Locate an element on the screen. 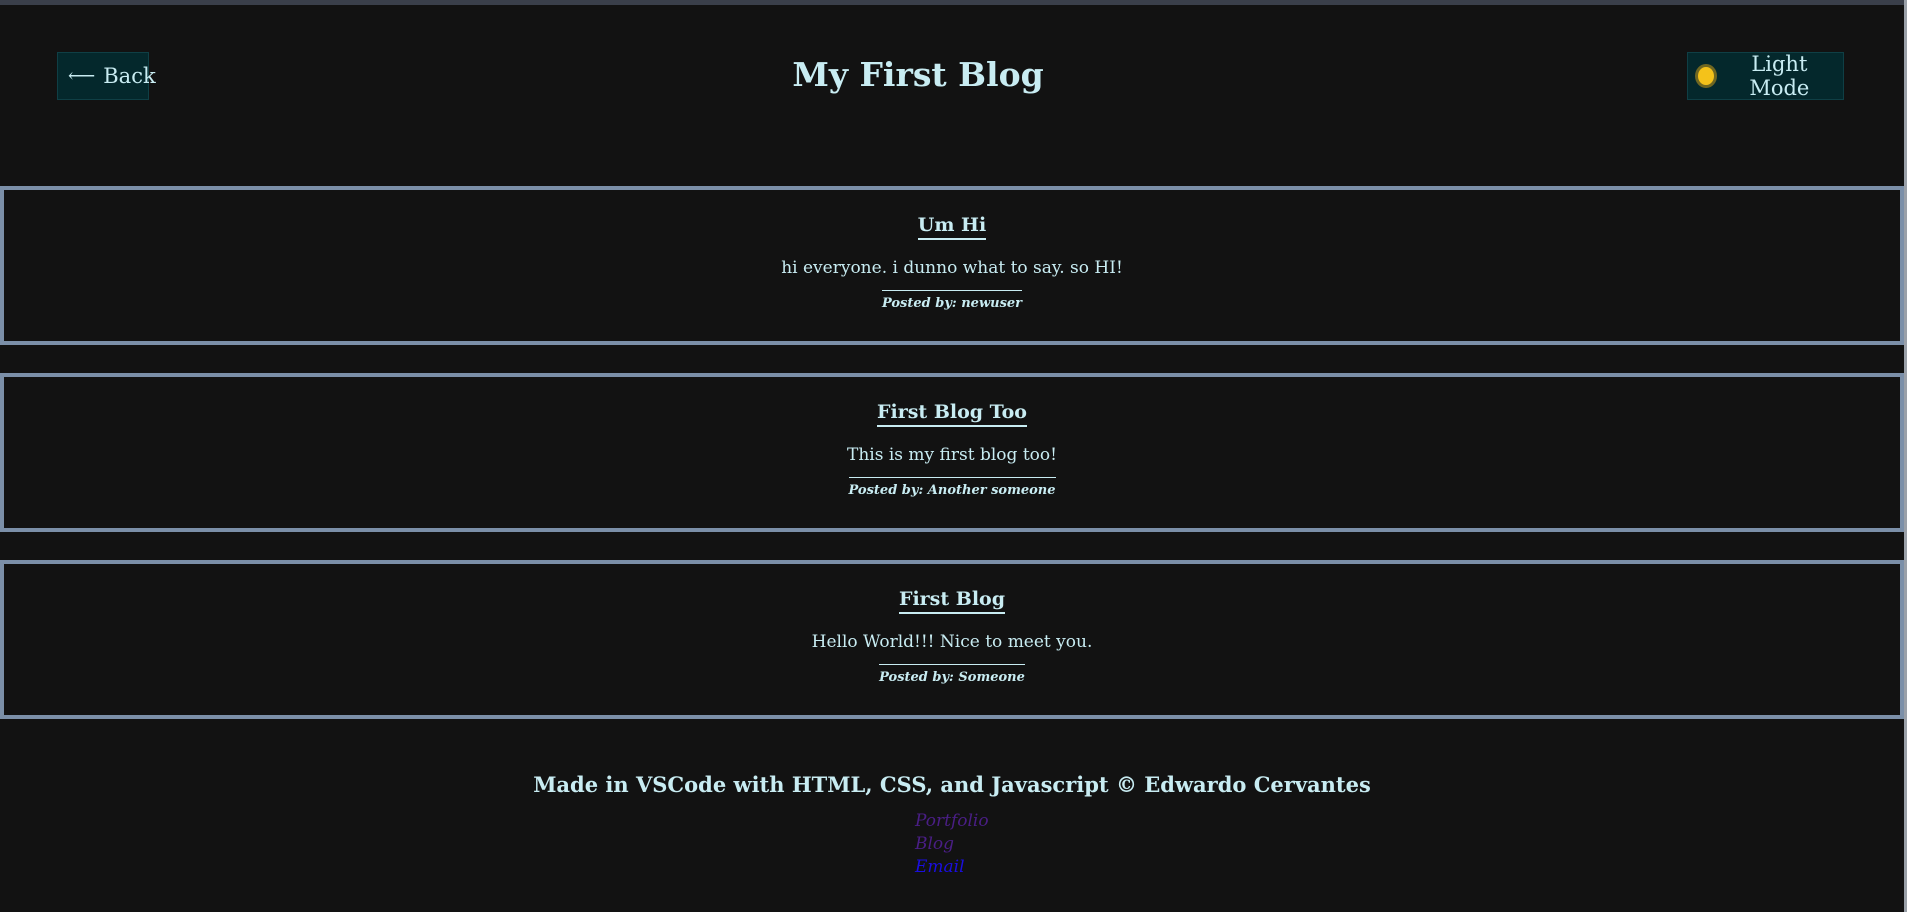 The height and width of the screenshot is (912, 1907). light-mode-toggle: Light Mode is located at coordinates (1765, 76).